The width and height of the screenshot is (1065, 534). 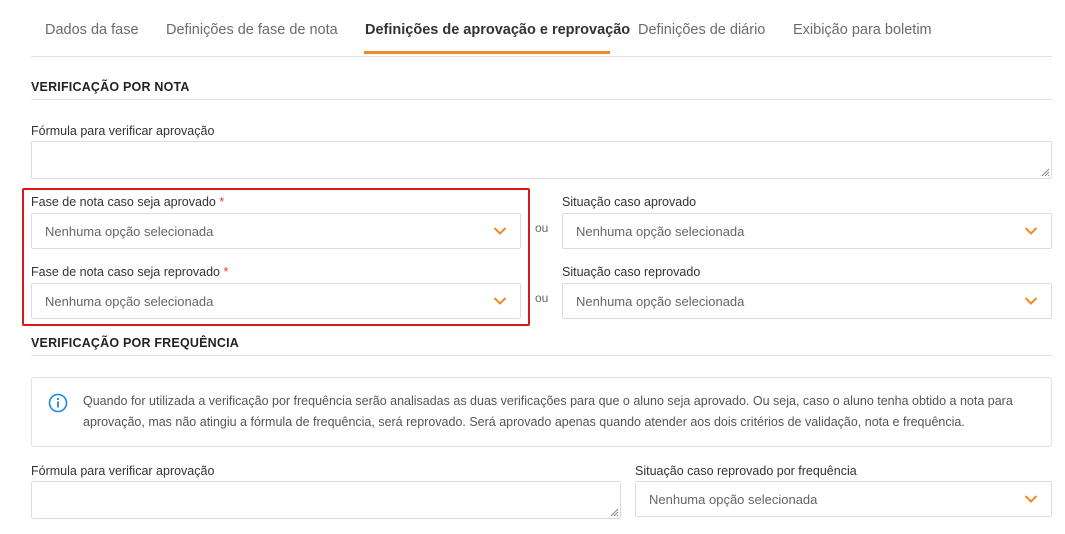 What do you see at coordinates (631, 272) in the screenshot?
I see `situacao-reprovado-label: Situação caso reprovado` at bounding box center [631, 272].